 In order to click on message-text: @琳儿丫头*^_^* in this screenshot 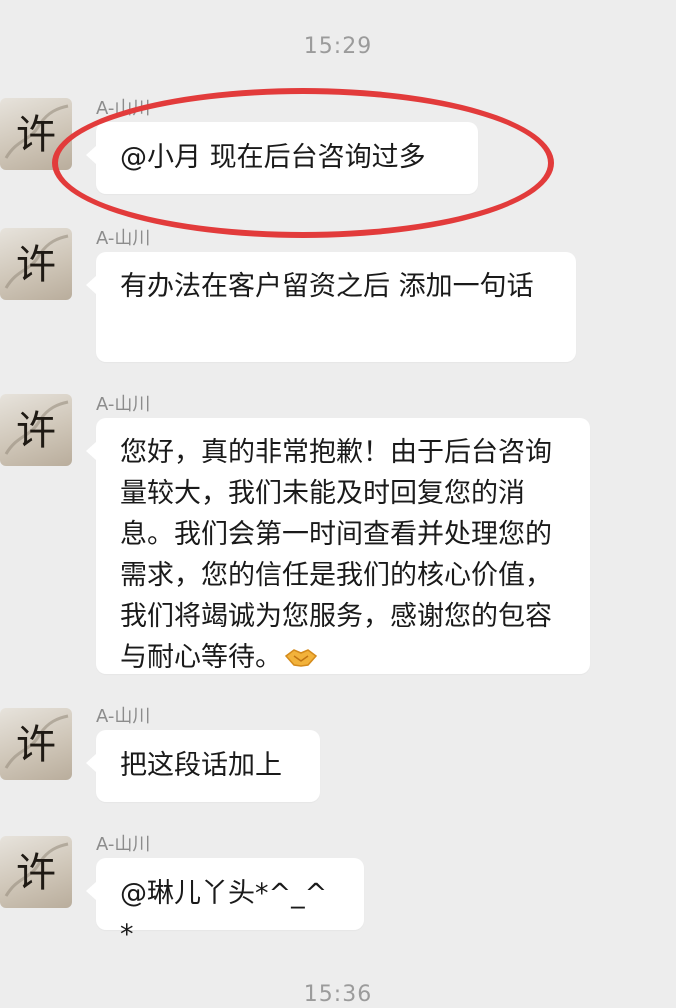, I will do `click(224, 914)`.